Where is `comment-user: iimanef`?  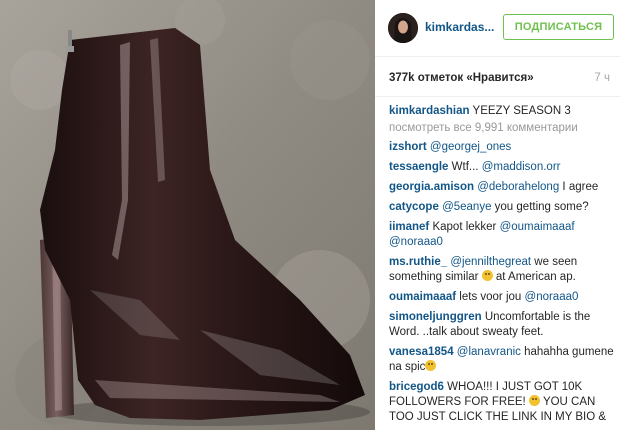 comment-user: iimanef is located at coordinates (409, 227).